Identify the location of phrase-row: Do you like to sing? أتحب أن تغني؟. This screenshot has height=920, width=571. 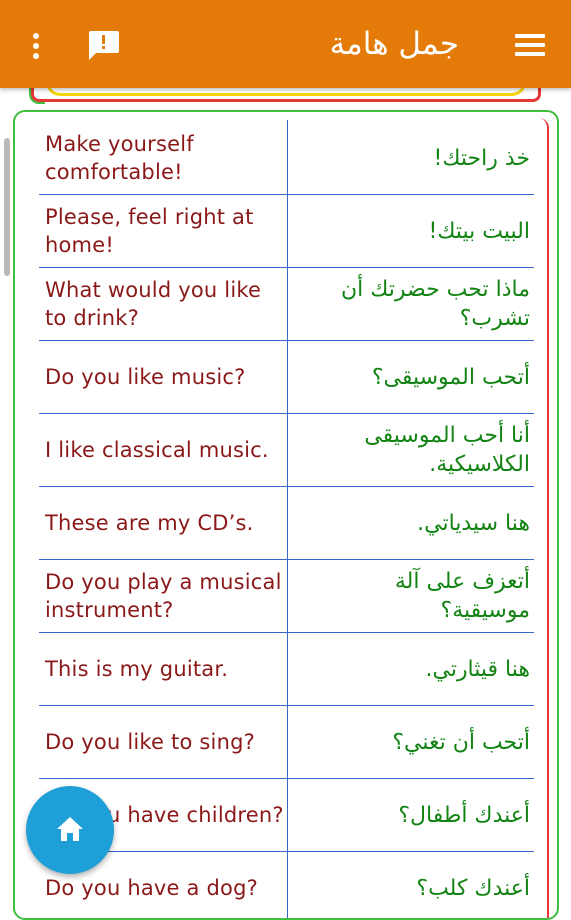
(286, 742).